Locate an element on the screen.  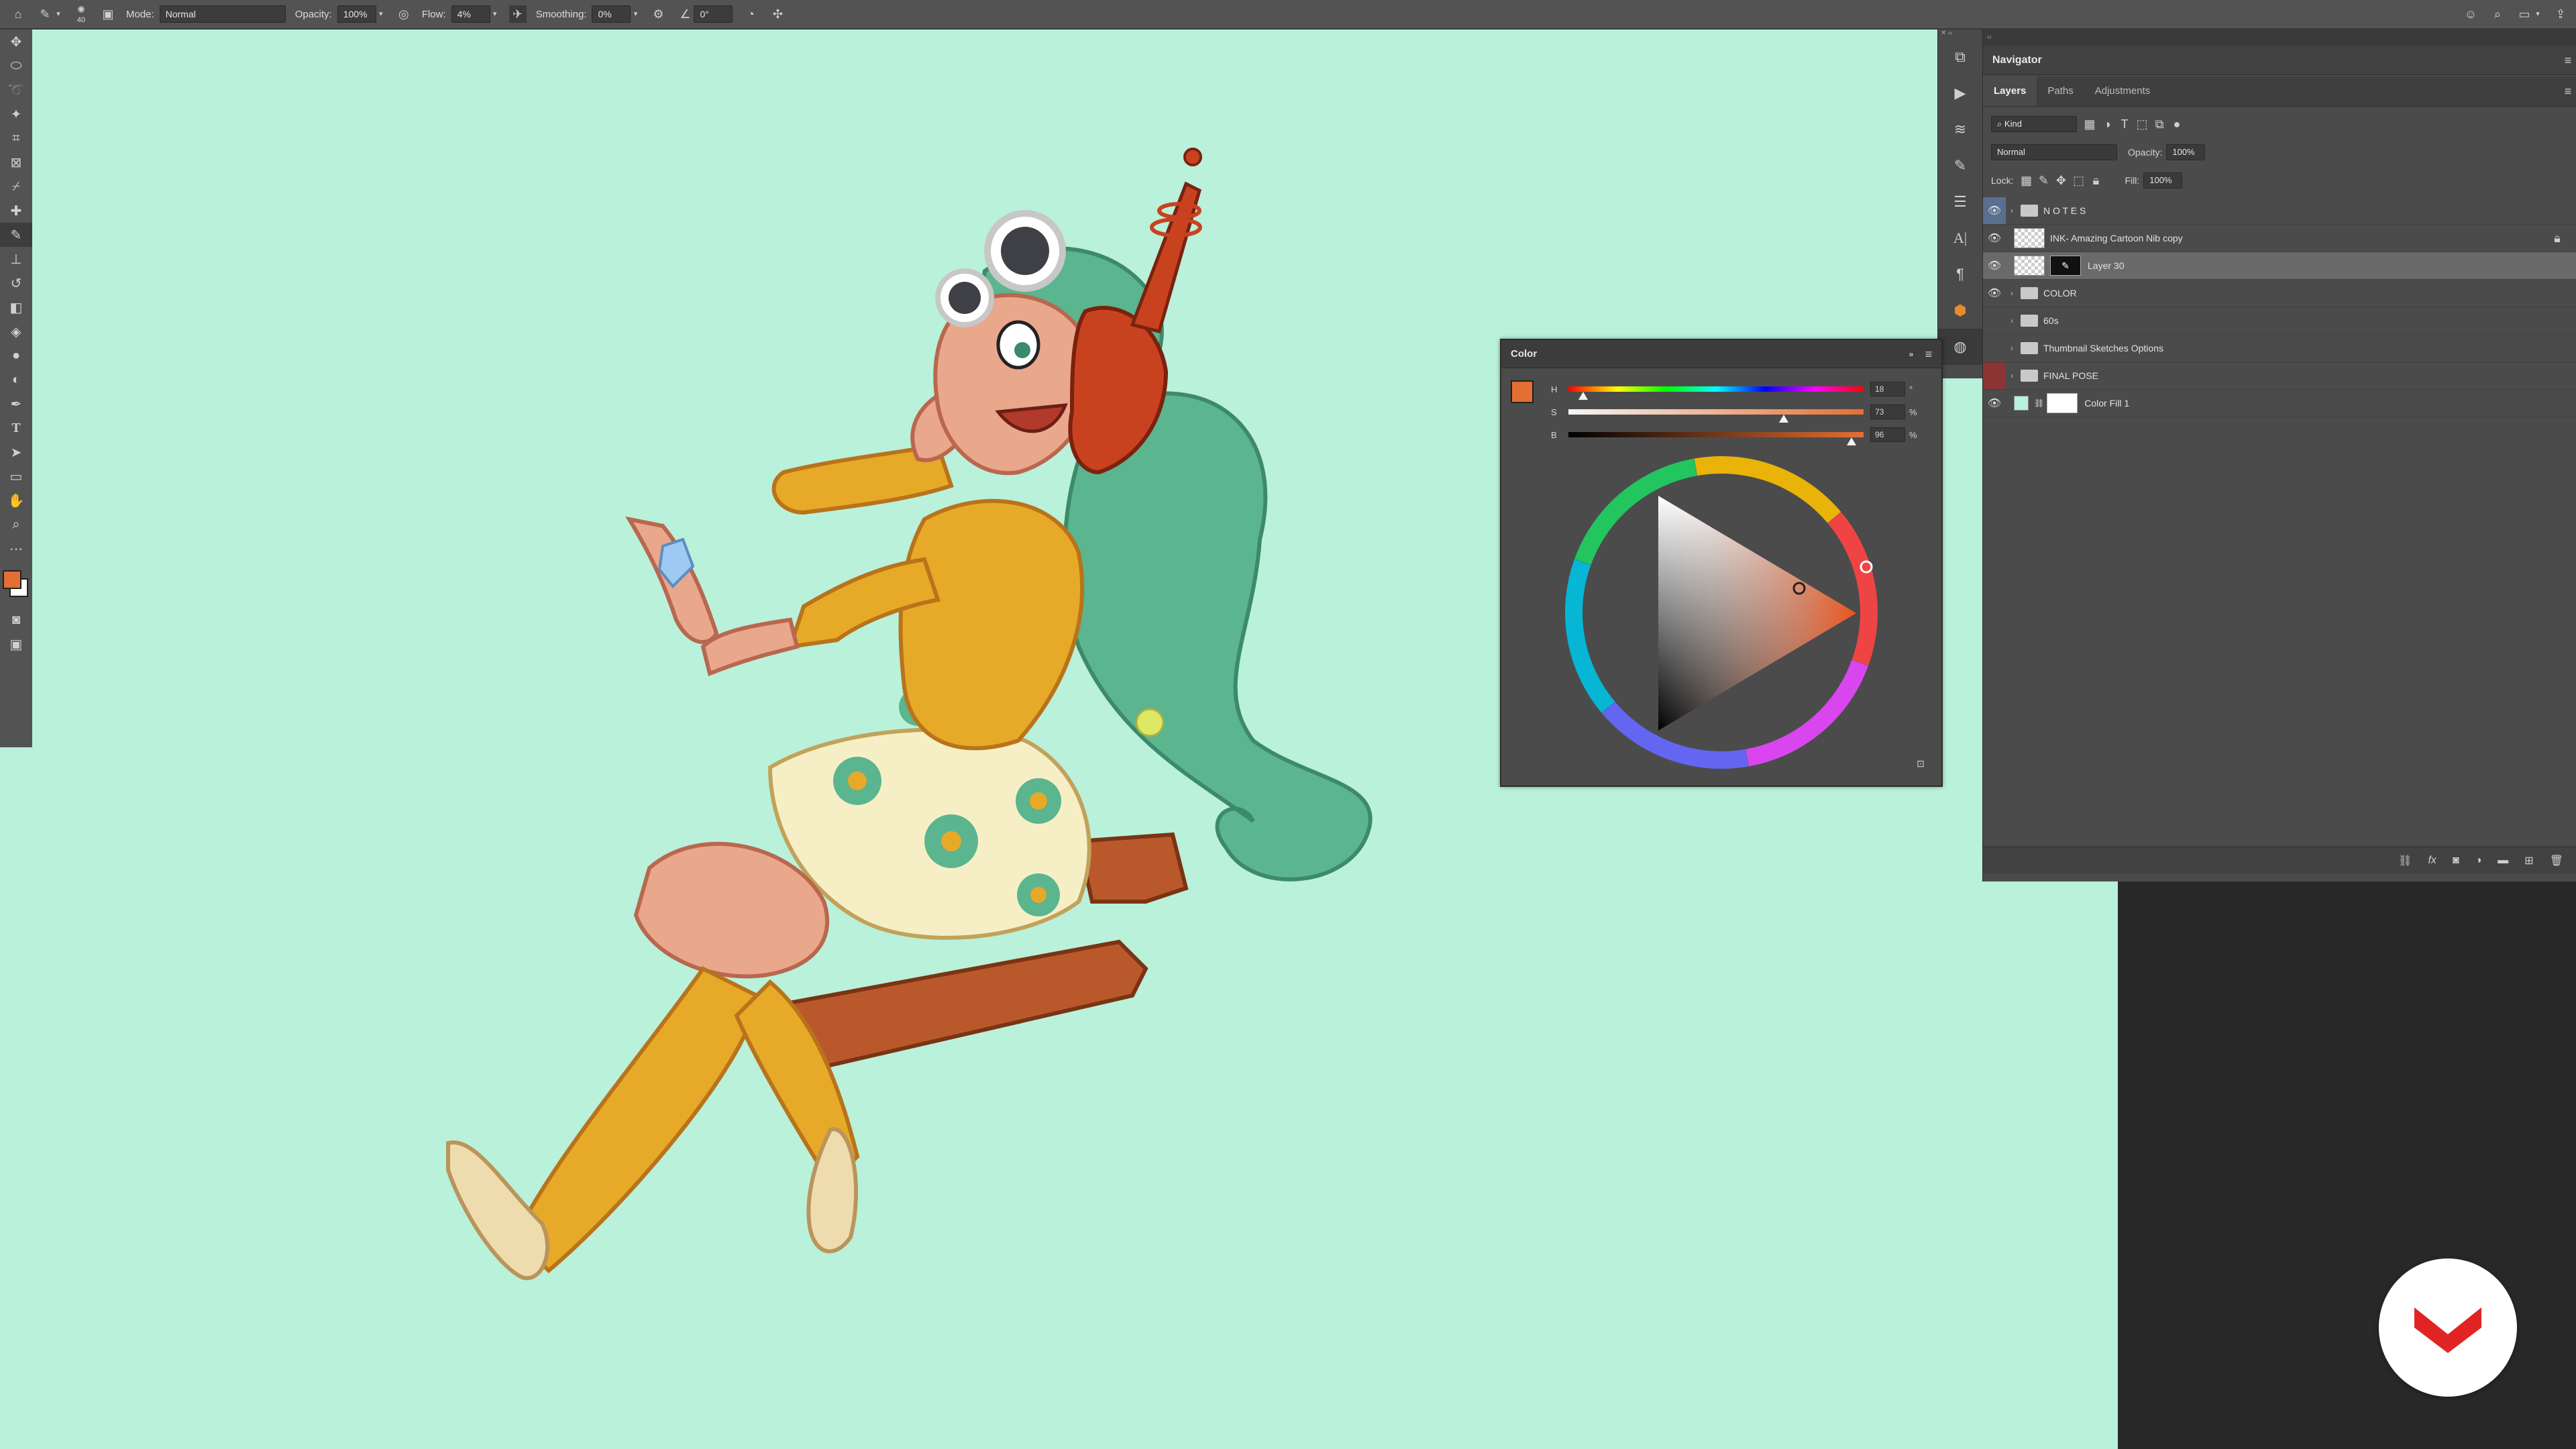
brush-icon: ✎ is located at coordinates (16, 235).